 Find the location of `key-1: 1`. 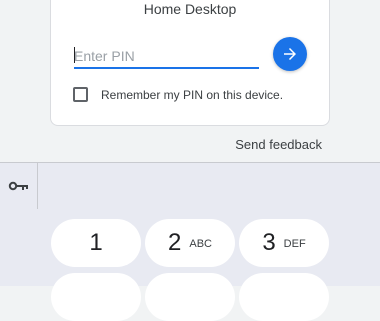

key-1: 1 is located at coordinates (96, 243).